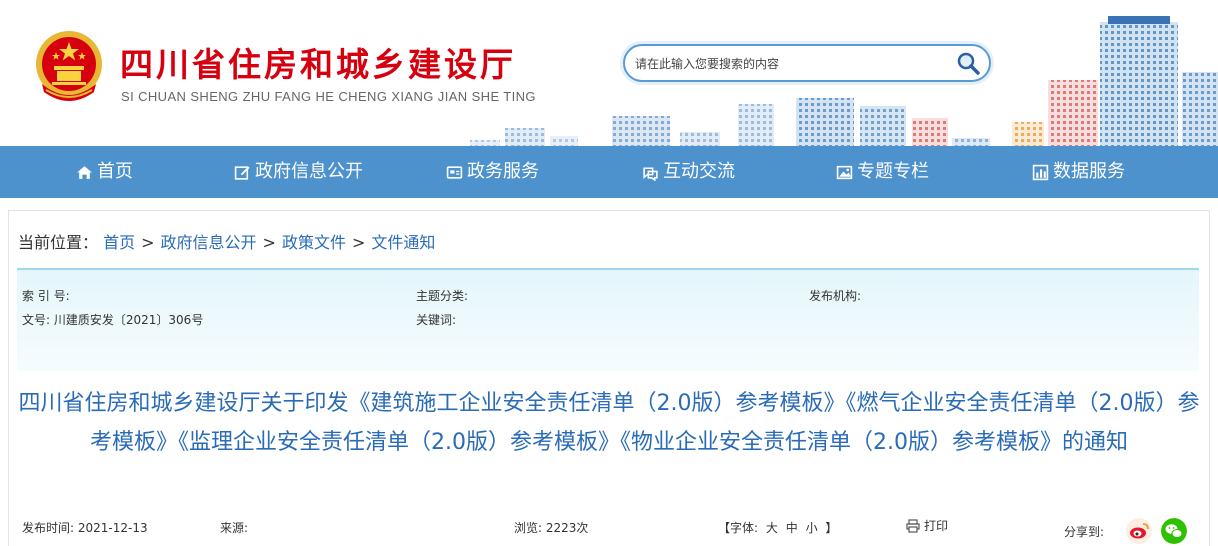 The height and width of the screenshot is (546, 1218). I want to click on chart-icon, so click(1040, 172).